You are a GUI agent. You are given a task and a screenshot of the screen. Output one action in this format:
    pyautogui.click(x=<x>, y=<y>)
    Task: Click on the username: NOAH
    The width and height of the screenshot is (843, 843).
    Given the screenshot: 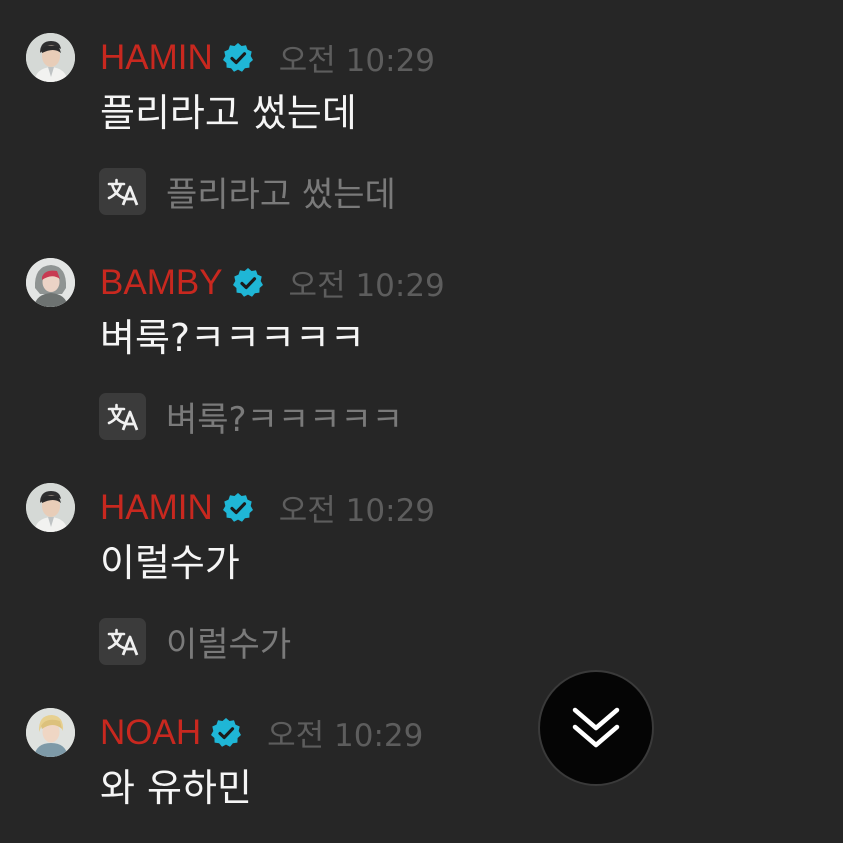 What is the action you would take?
    pyautogui.click(x=150, y=733)
    